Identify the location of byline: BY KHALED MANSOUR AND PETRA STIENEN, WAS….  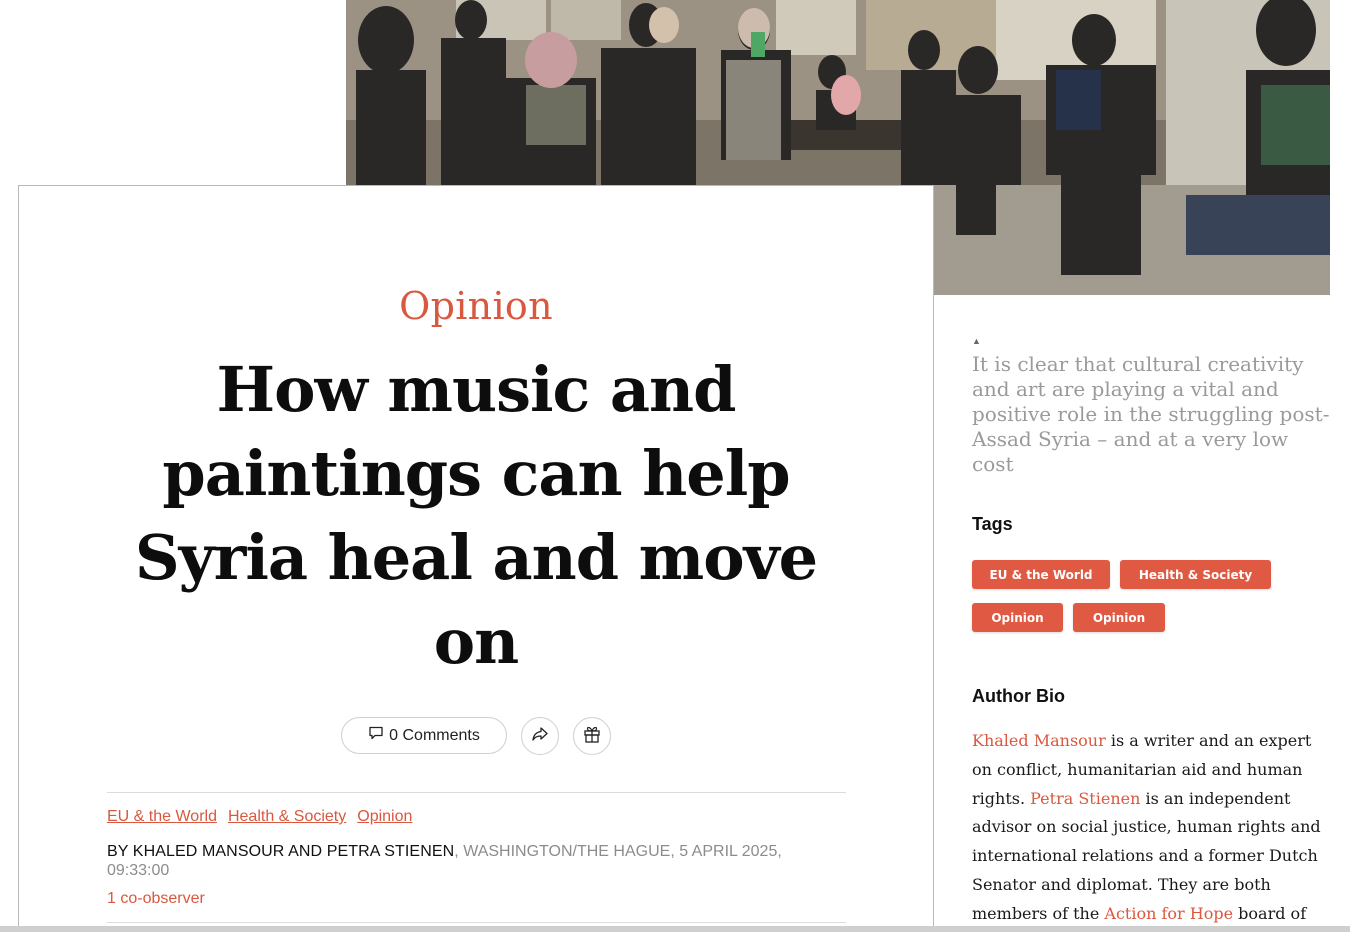
(467, 861).